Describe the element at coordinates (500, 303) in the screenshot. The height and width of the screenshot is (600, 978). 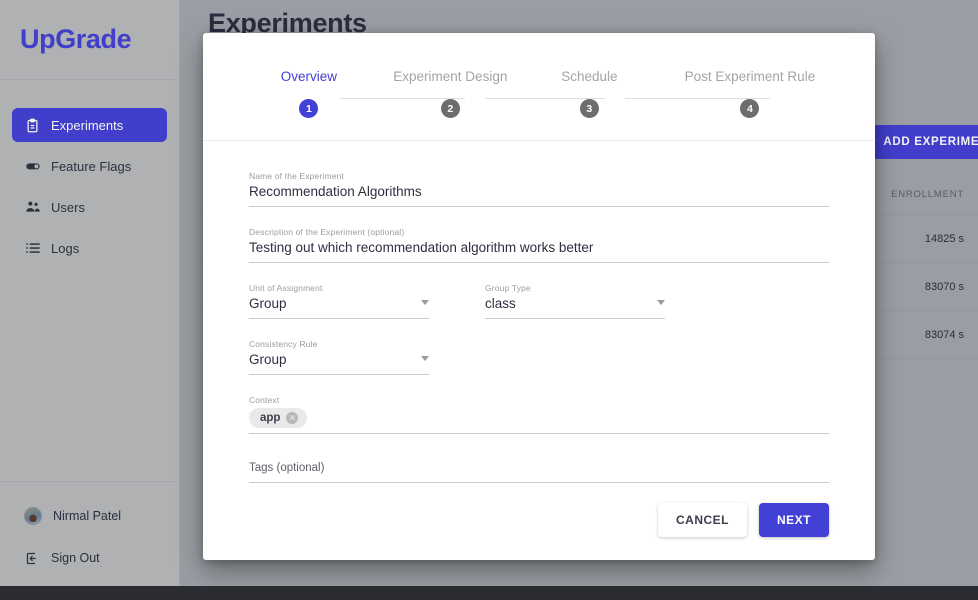
I see `group-type-value: class` at that location.